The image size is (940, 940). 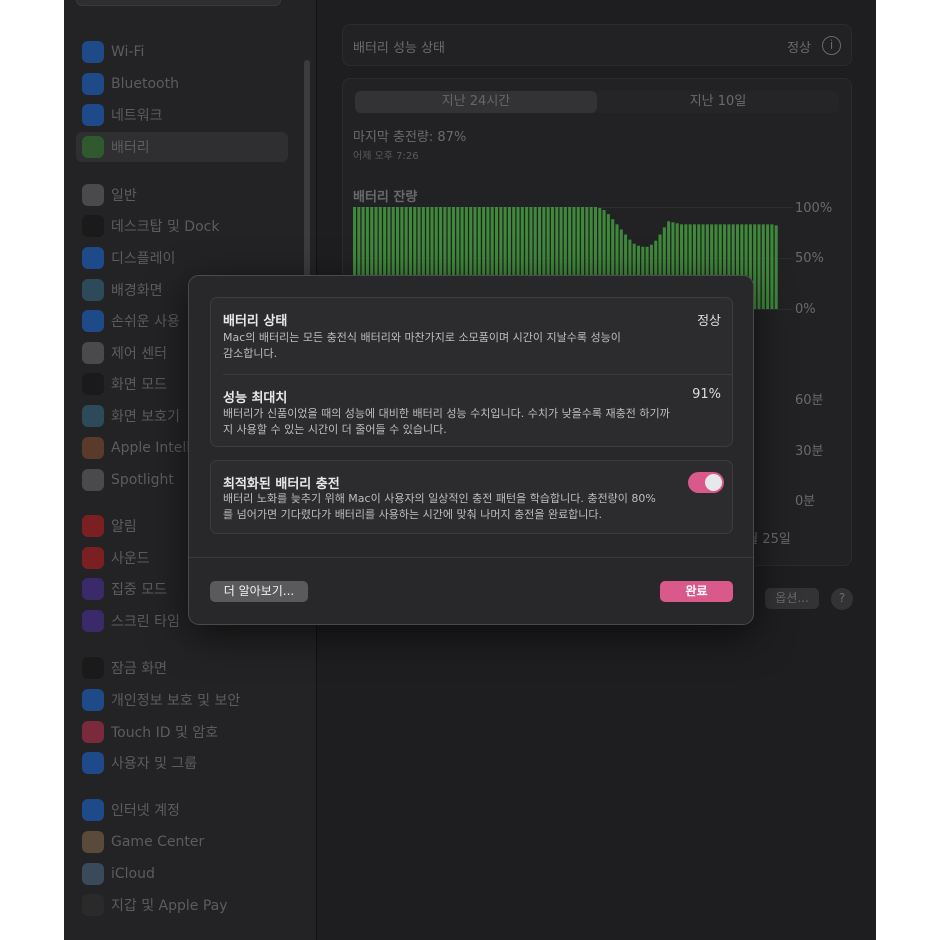 What do you see at coordinates (93, 384) in the screenshot?
I see `appearance-icon` at bounding box center [93, 384].